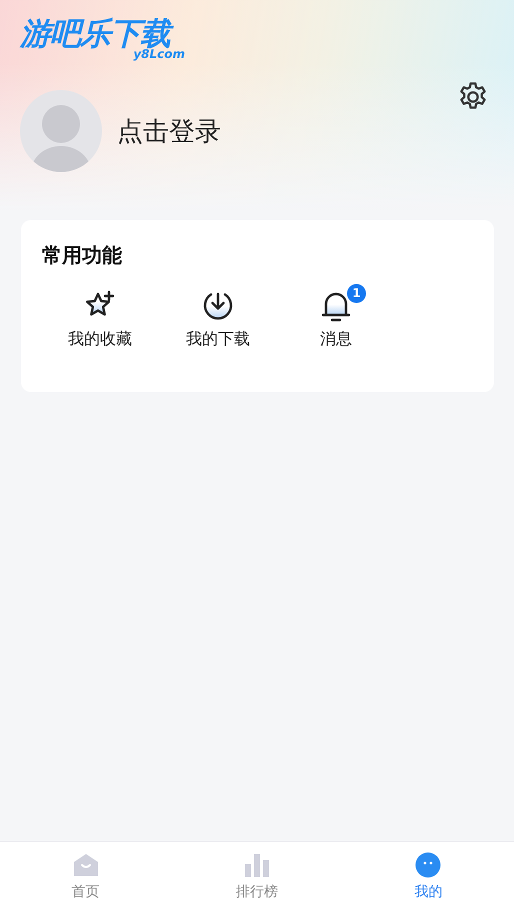 The image size is (514, 914). I want to click on function-item: 我的收藏, so click(100, 339).